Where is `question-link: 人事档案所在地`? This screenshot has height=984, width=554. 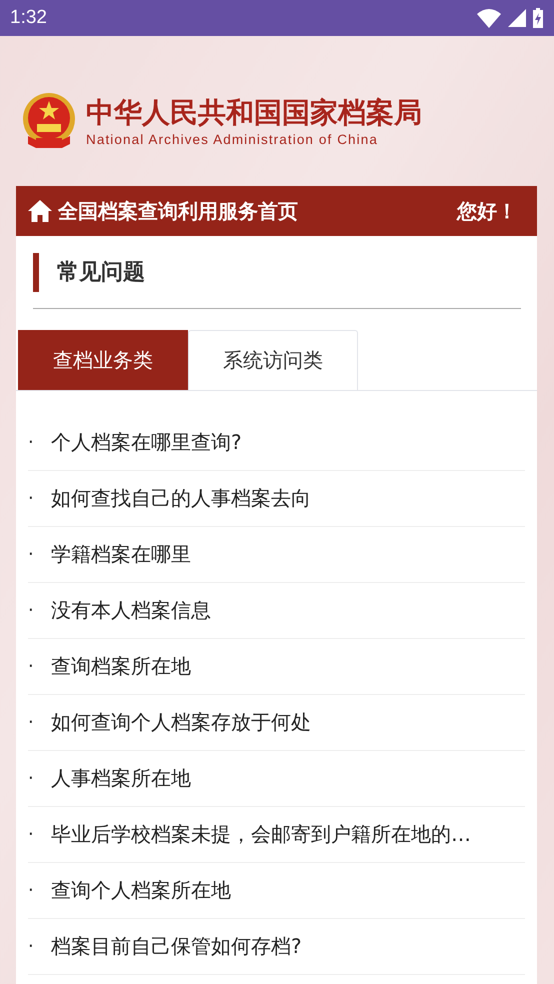
question-link: 人事档案所在地 is located at coordinates (121, 778).